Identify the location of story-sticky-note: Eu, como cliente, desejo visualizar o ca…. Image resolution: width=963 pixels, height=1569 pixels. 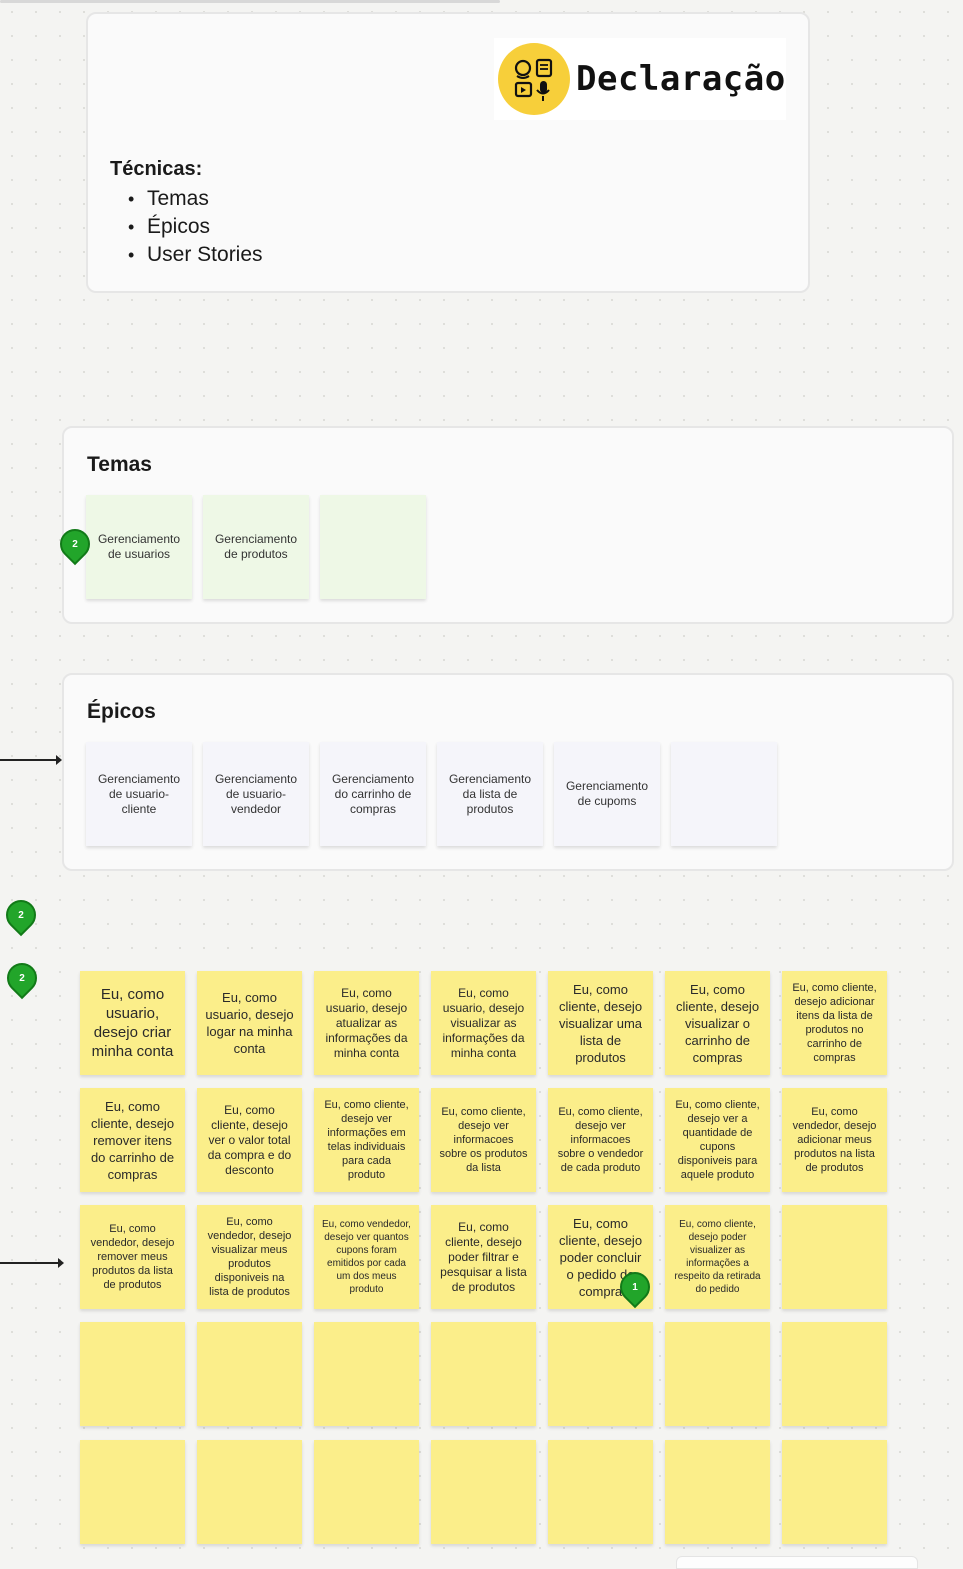
(717, 1023).